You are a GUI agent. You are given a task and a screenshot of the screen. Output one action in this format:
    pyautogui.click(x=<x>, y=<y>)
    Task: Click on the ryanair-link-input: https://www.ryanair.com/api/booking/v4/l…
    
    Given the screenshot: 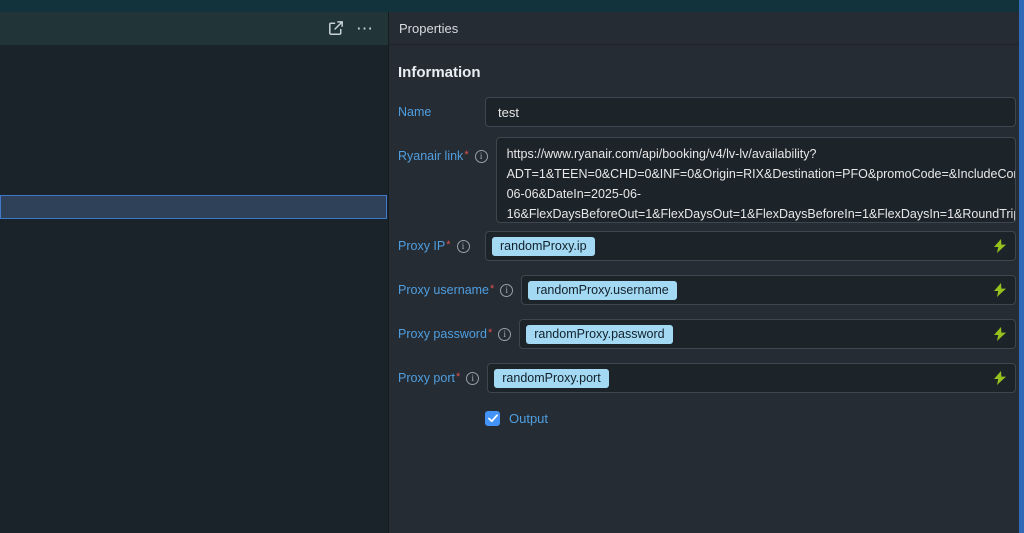 What is the action you would take?
    pyautogui.click(x=755, y=180)
    